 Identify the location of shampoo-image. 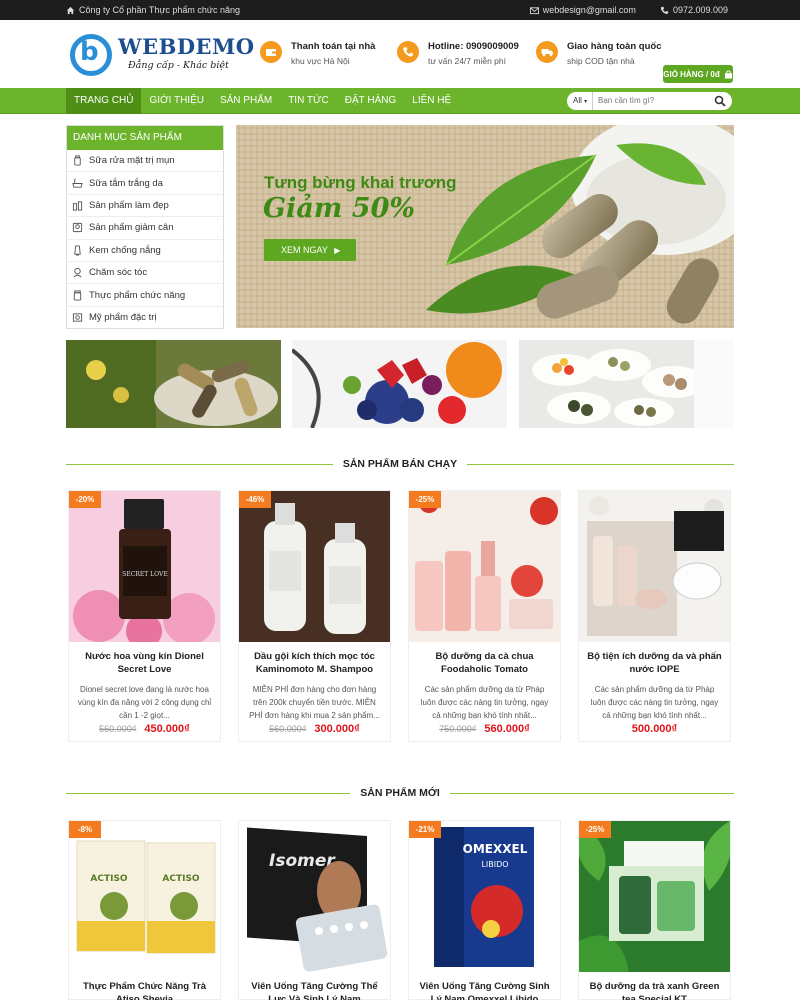
(314, 566).